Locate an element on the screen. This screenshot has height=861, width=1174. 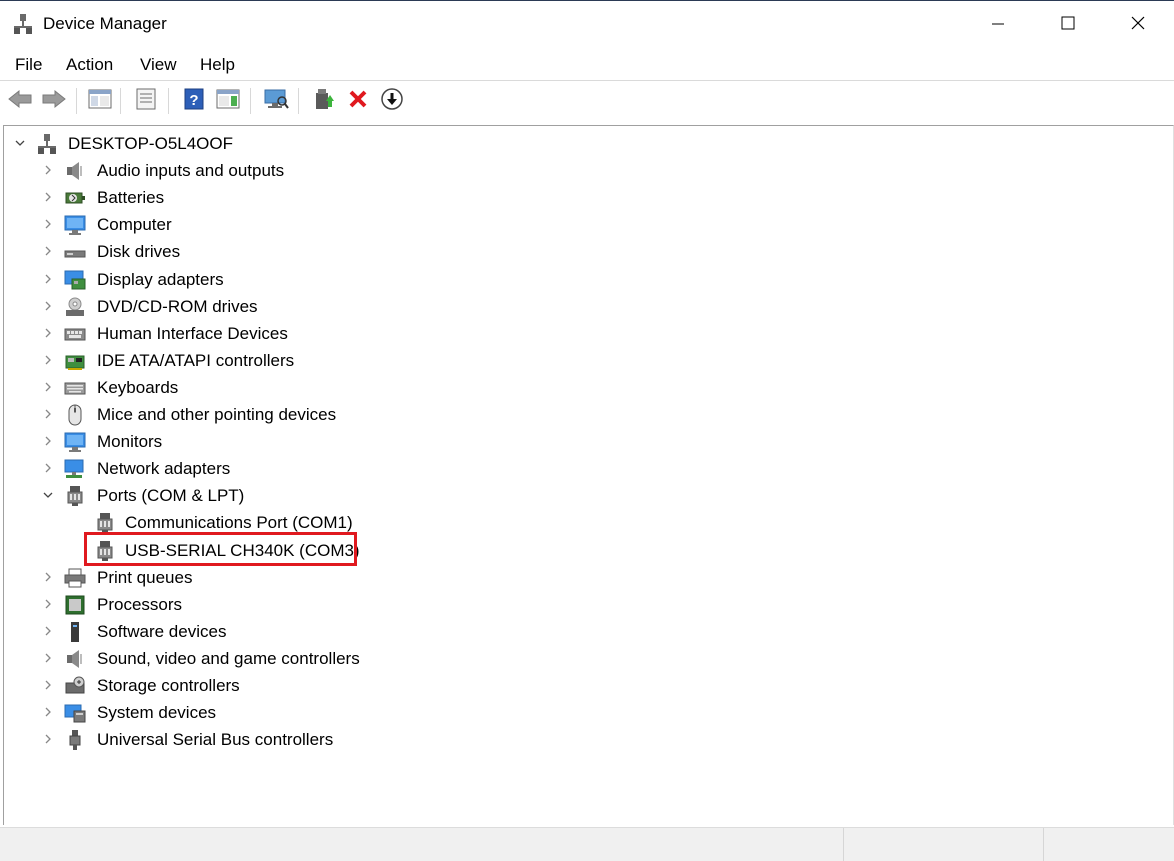
minimize-icon is located at coordinates (998, 25).